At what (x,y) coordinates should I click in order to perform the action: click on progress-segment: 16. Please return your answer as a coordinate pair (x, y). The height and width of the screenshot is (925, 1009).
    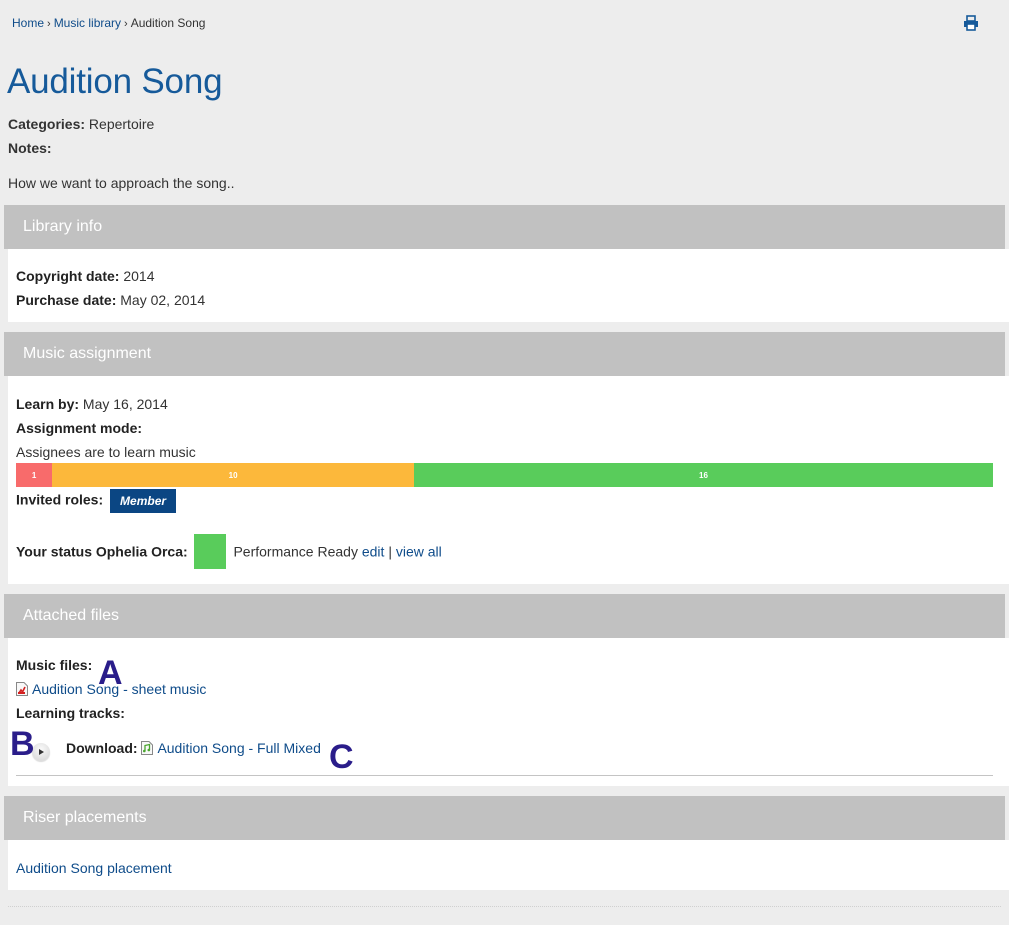
    Looking at the image, I should click on (703, 475).